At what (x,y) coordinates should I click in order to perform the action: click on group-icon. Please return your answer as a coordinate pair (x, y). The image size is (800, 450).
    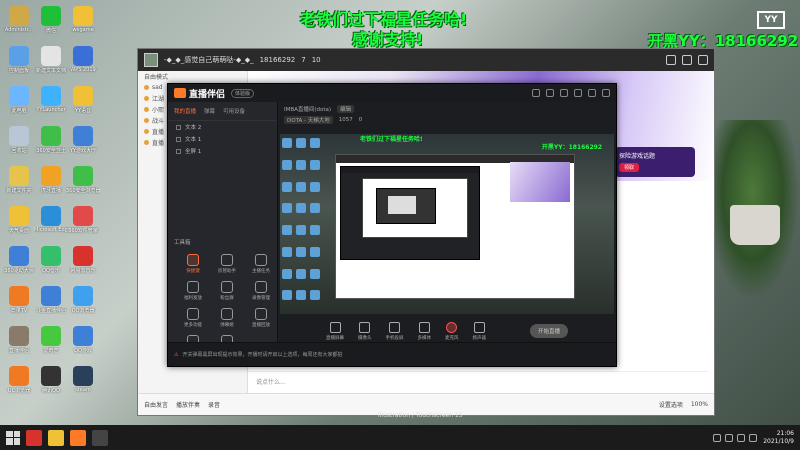
    Looking at the image, I should click on (227, 287).